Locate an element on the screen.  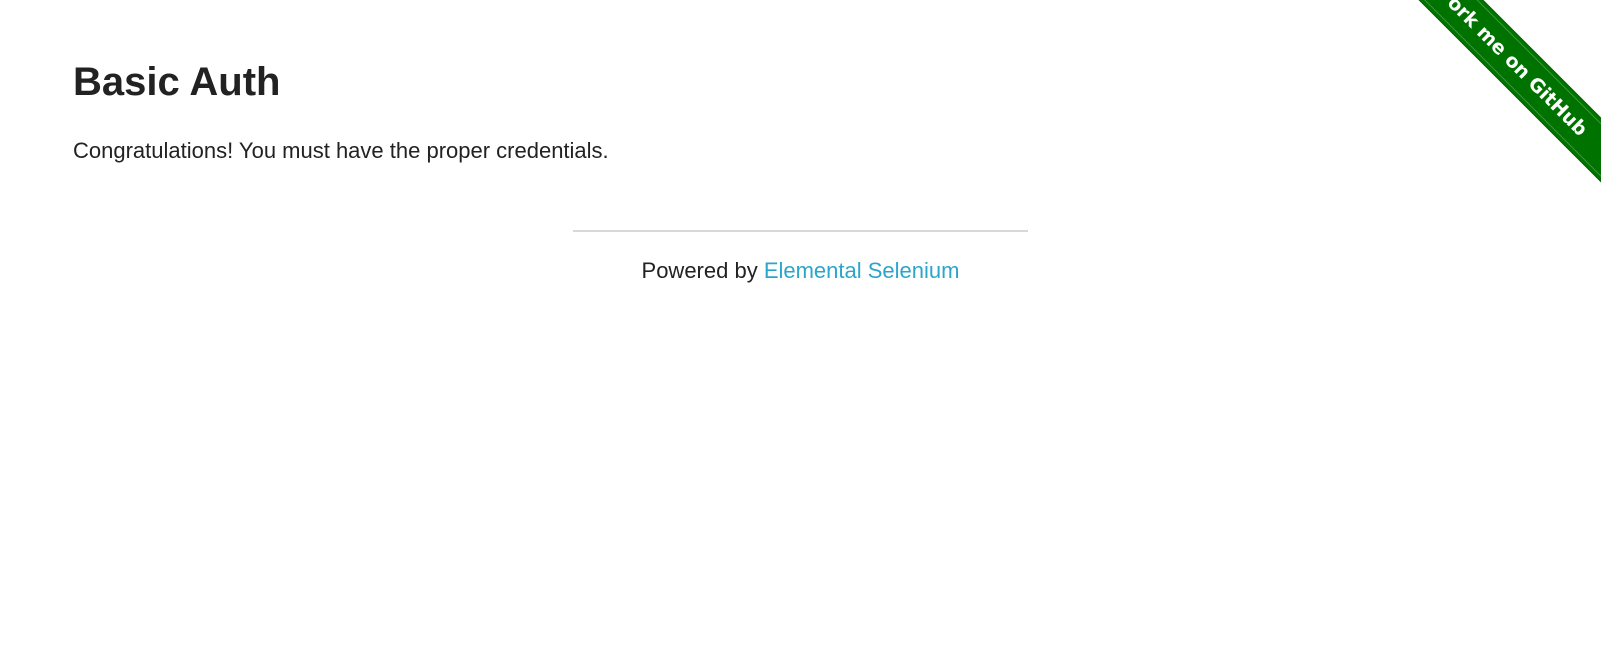
footer: Powered by Elemental Selenium is located at coordinates (800, 271).